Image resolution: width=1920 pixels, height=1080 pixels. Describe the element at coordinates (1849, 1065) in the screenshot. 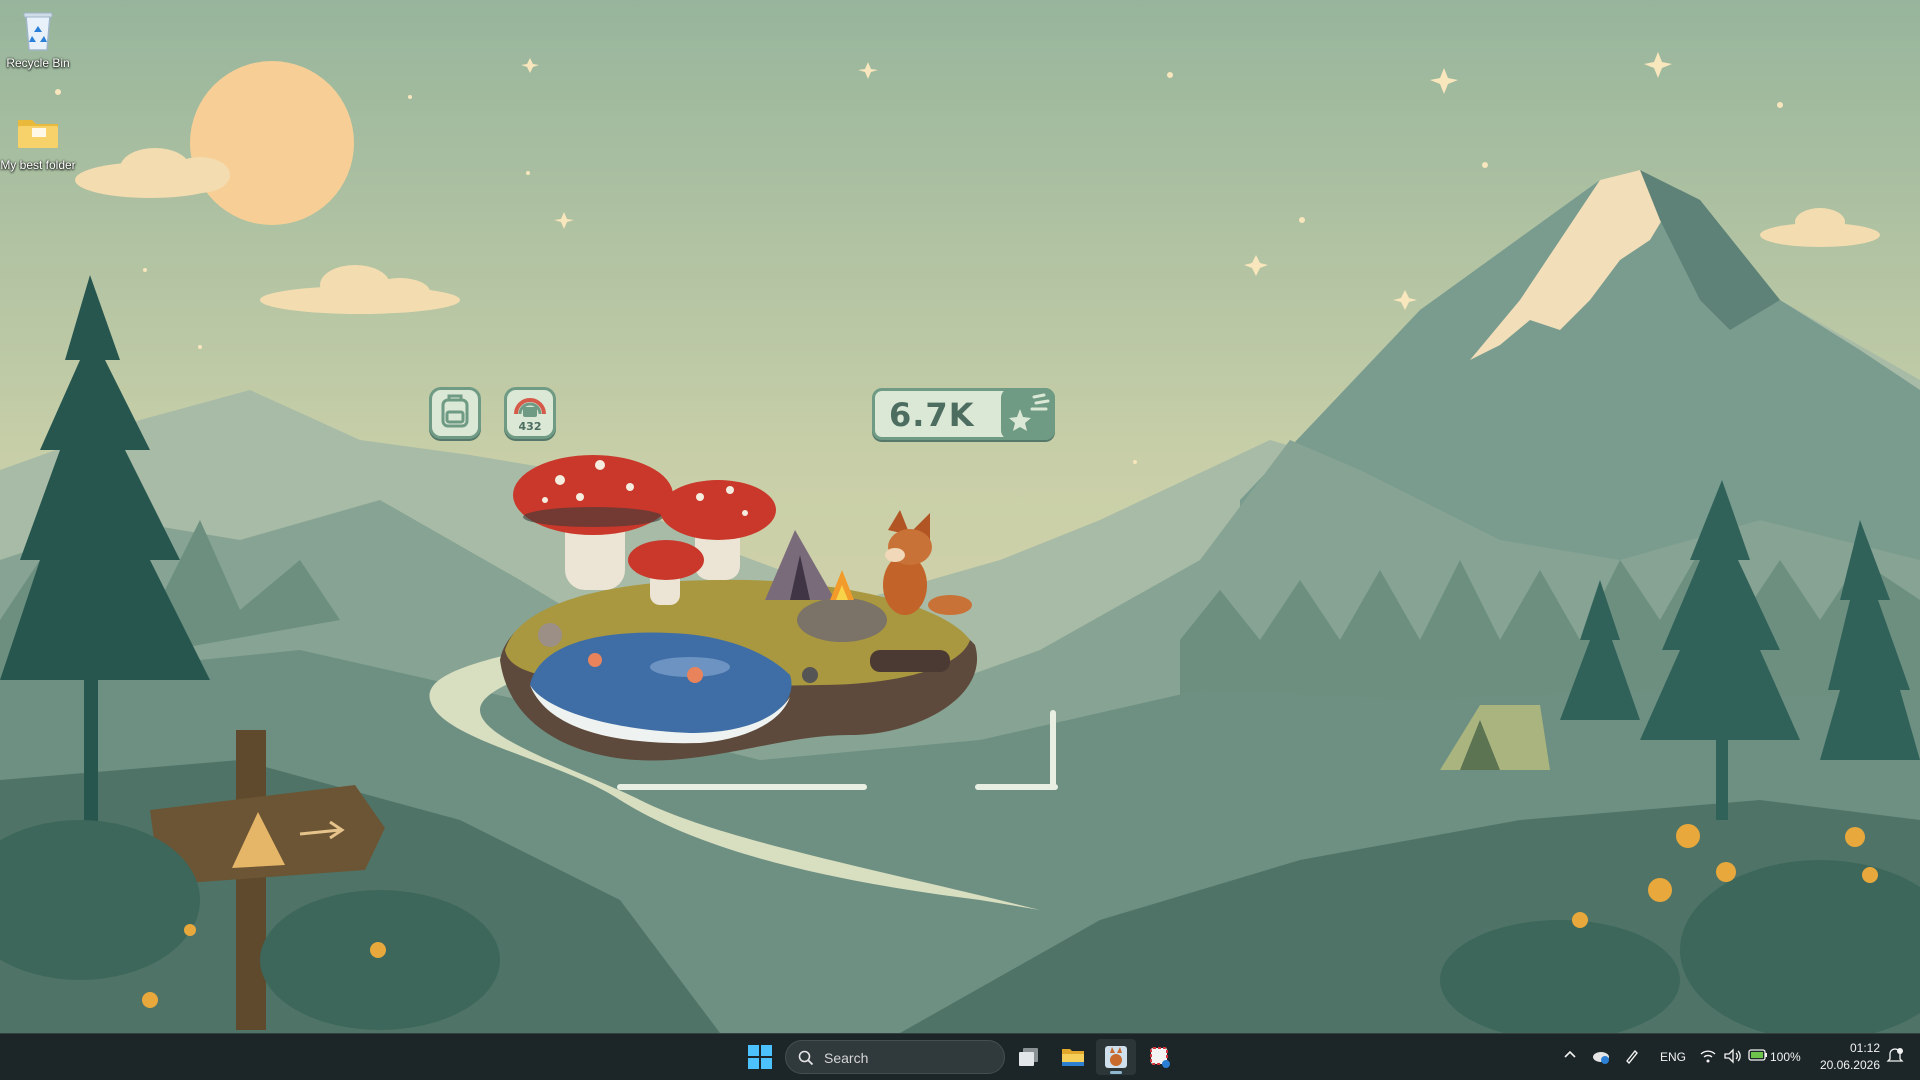

I see `clock-date: 20.06.2026` at that location.